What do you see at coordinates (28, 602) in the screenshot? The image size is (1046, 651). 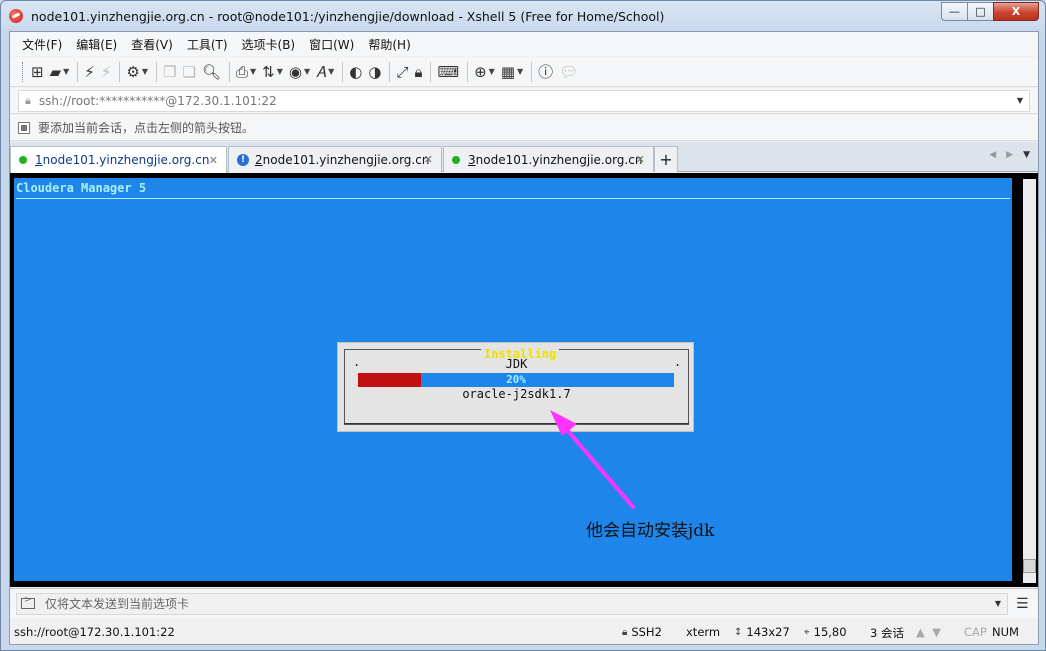 I see `terminal-icon` at bounding box center [28, 602].